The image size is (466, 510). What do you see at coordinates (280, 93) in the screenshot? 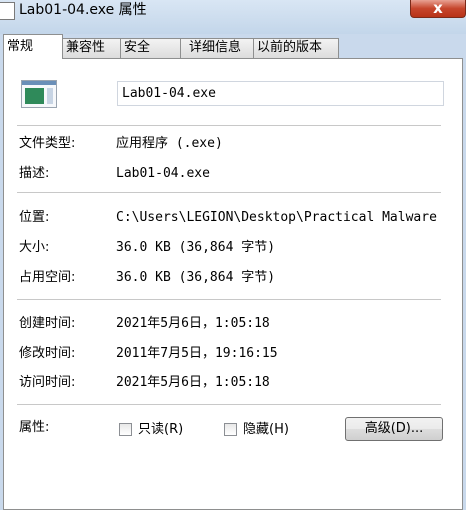
I see `file-name-field` at bounding box center [280, 93].